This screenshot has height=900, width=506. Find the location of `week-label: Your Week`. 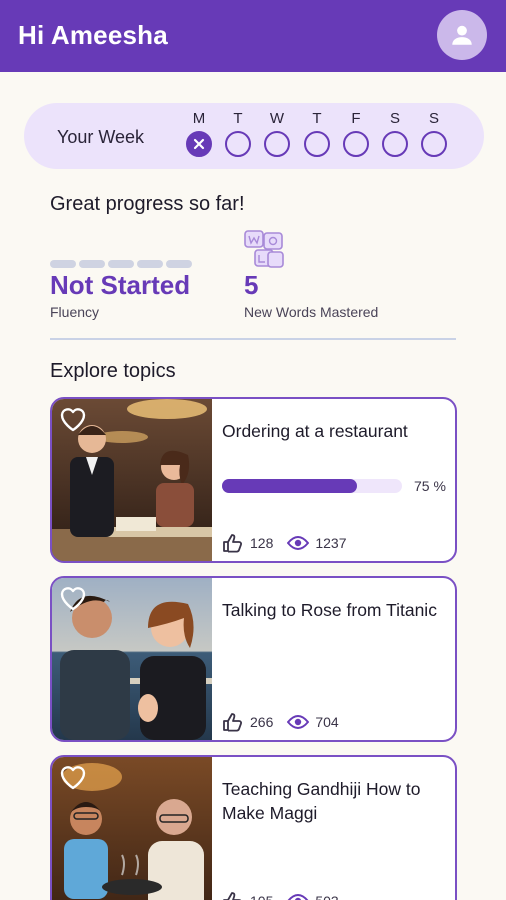

week-label: Your Week is located at coordinates (101, 137).